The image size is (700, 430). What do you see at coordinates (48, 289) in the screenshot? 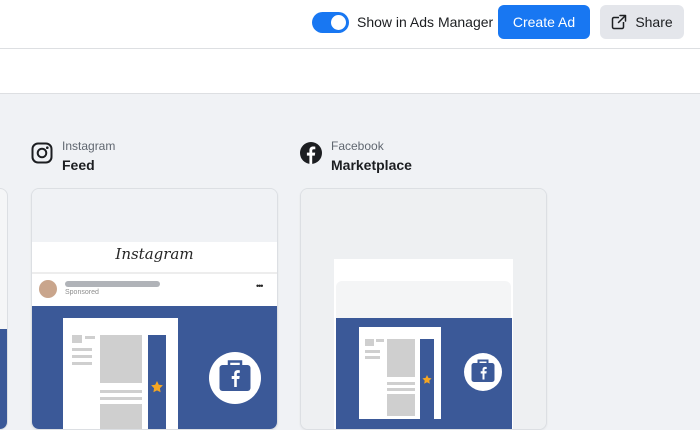
I see `avatar` at bounding box center [48, 289].